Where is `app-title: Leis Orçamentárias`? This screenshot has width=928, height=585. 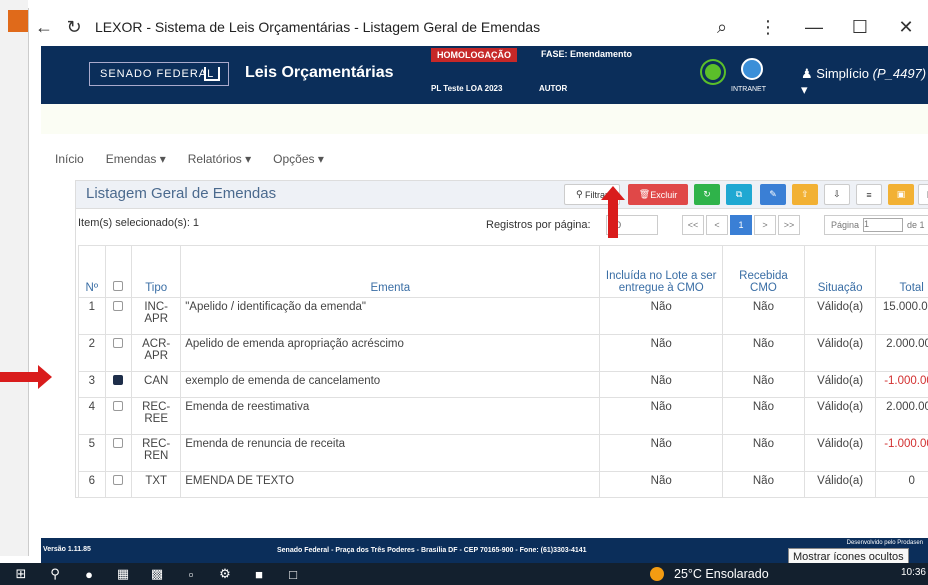 app-title: Leis Orçamentárias is located at coordinates (319, 73).